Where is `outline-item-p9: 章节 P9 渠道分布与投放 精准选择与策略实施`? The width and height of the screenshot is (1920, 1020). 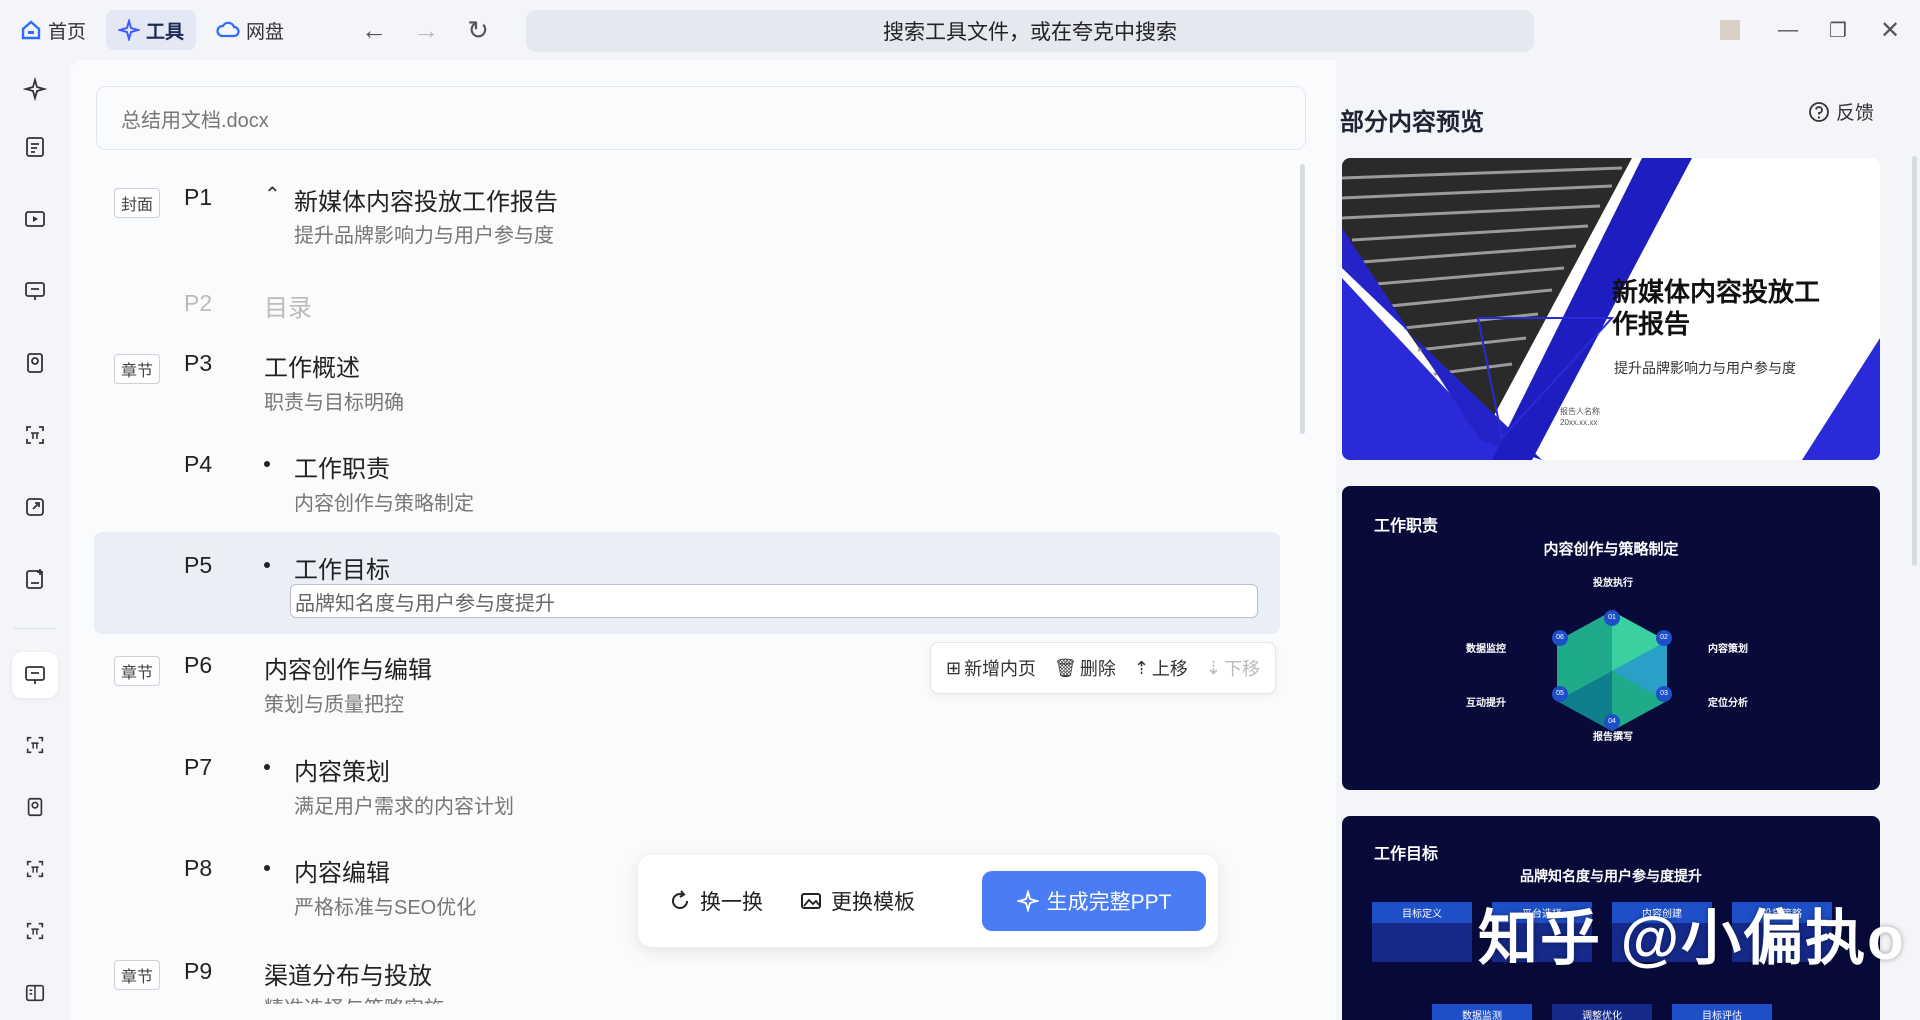
outline-item-p9: 章节 P9 渠道分布与投放 精准选择与策略实施 is located at coordinates (687, 980).